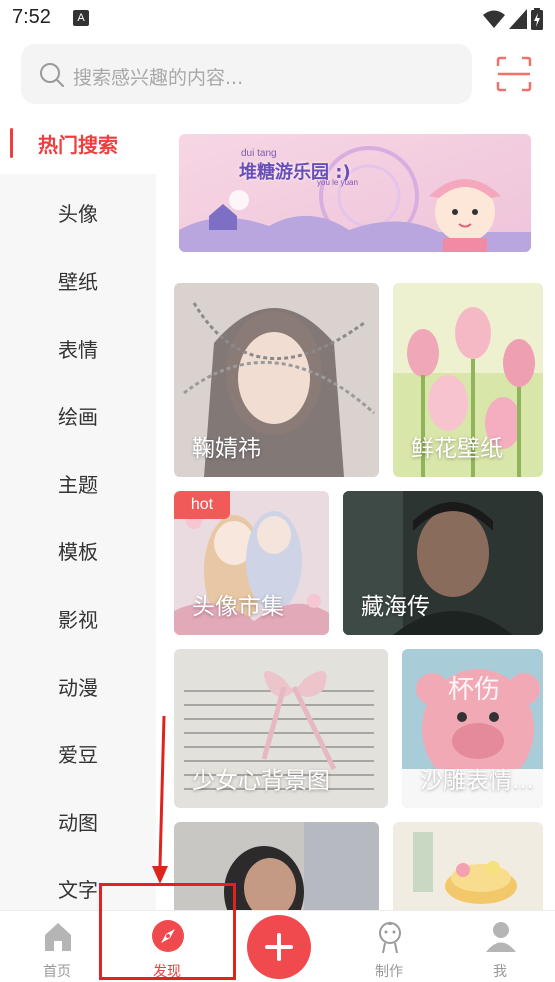 Image resolution: width=555 pixels, height=982 pixels. I want to click on sidebar-item-painting: 绘画, so click(78, 415).